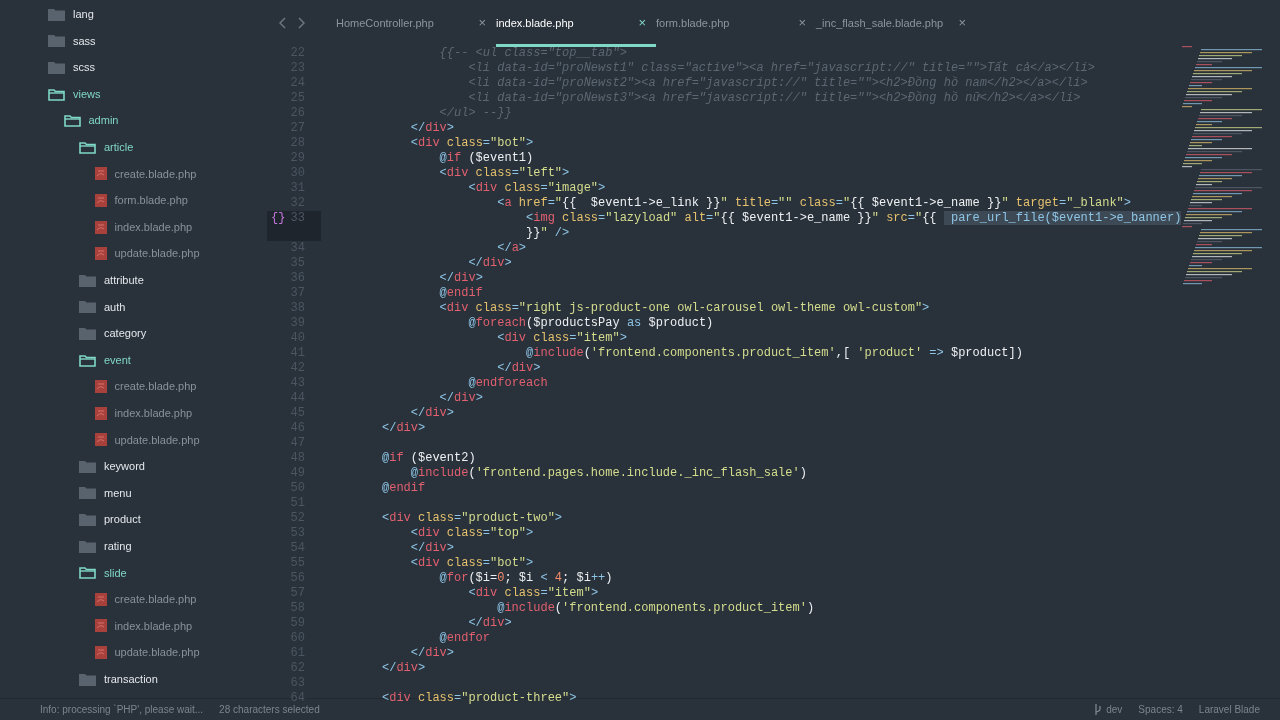 This screenshot has height=720, width=1280. I want to click on code-line: <div class="right js-product-one owl-carousel owl-theme owl-custom">, so click(684, 308).